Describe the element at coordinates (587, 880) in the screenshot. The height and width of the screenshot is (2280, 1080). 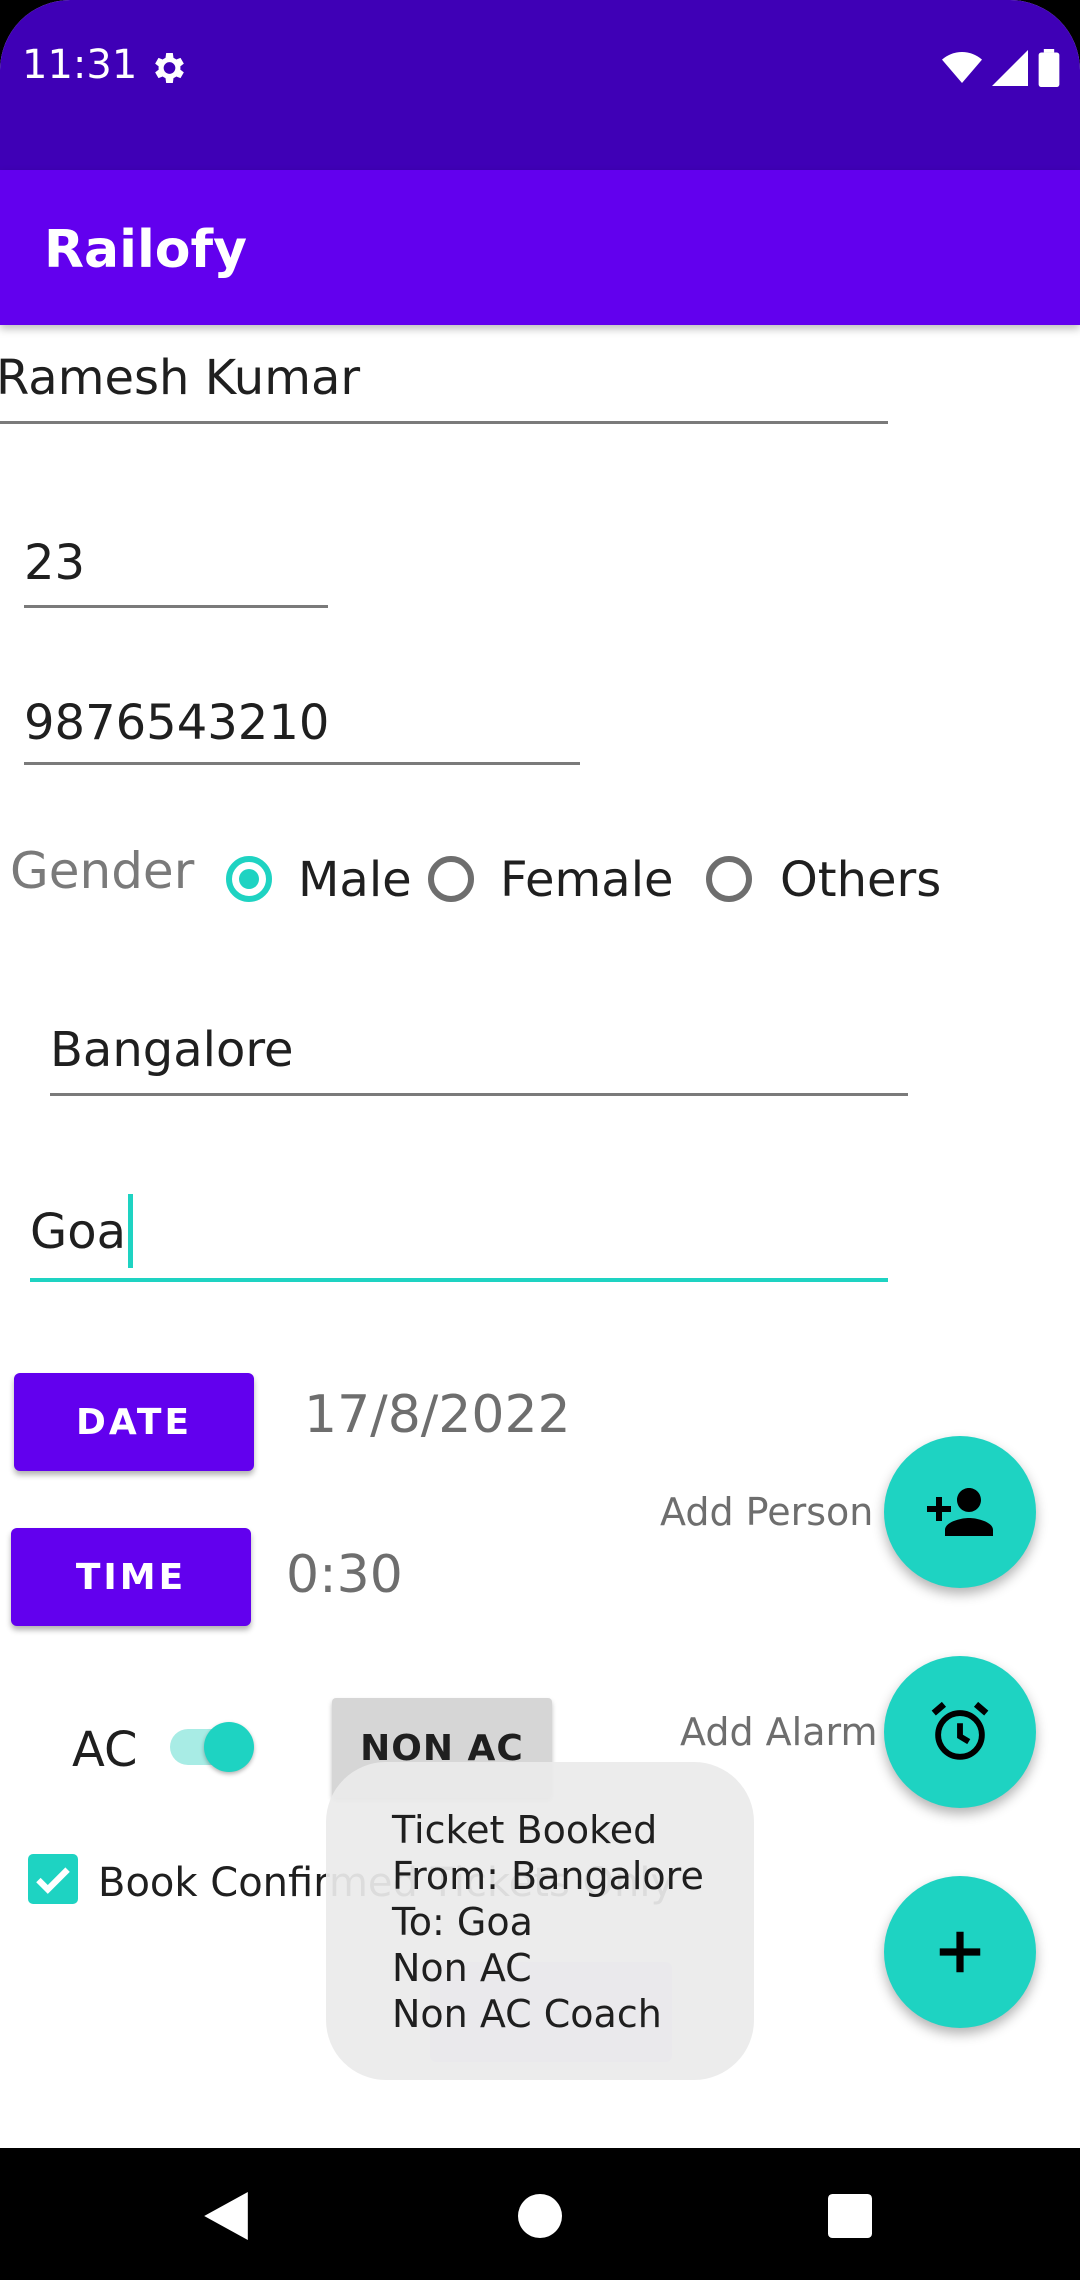
I see `radio-female-label: Female` at that location.